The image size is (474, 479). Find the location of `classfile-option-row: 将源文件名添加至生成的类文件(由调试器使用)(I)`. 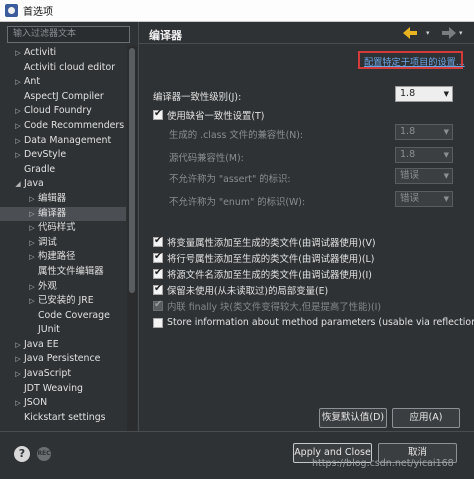

classfile-option-row: 将源文件名添加至生成的类文件(由调试器使用)(I) is located at coordinates (262, 274).